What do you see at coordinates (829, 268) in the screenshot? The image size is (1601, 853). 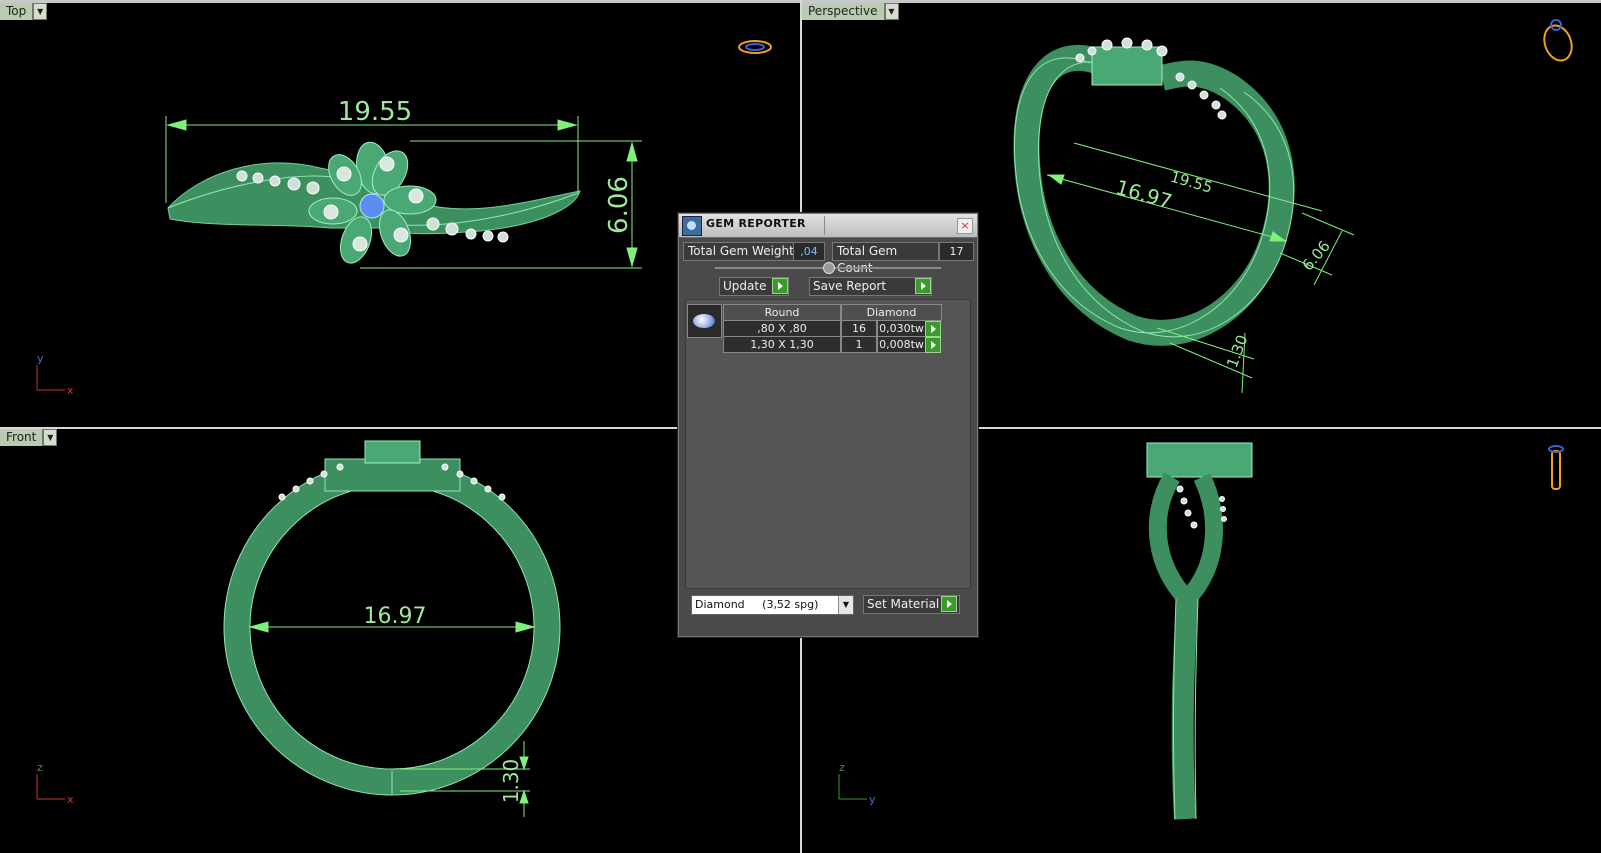 I see `collapse-handle-icon` at bounding box center [829, 268].